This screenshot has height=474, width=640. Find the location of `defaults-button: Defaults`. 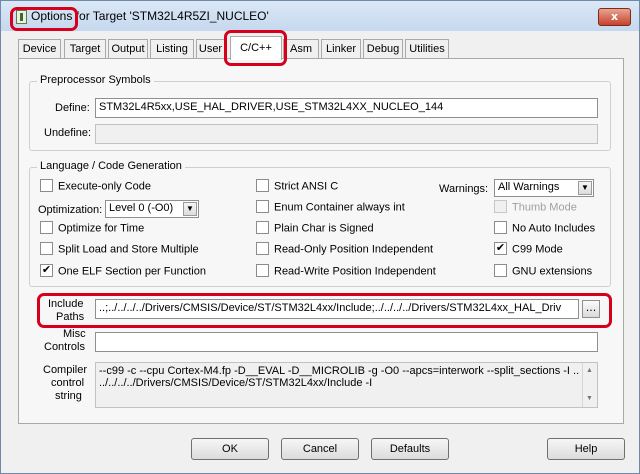

defaults-button: Defaults is located at coordinates (410, 449).